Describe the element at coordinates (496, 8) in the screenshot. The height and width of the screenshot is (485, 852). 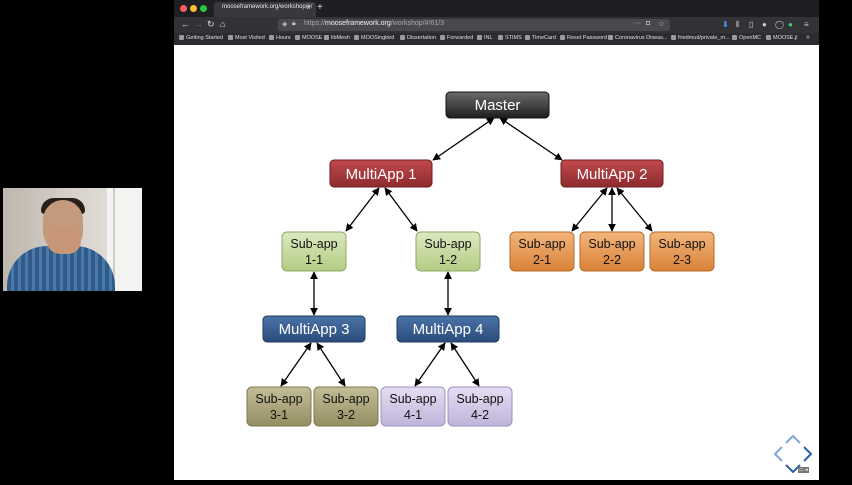
I see `tab-bar: mooseframework.org/workshop/#/ × +` at that location.